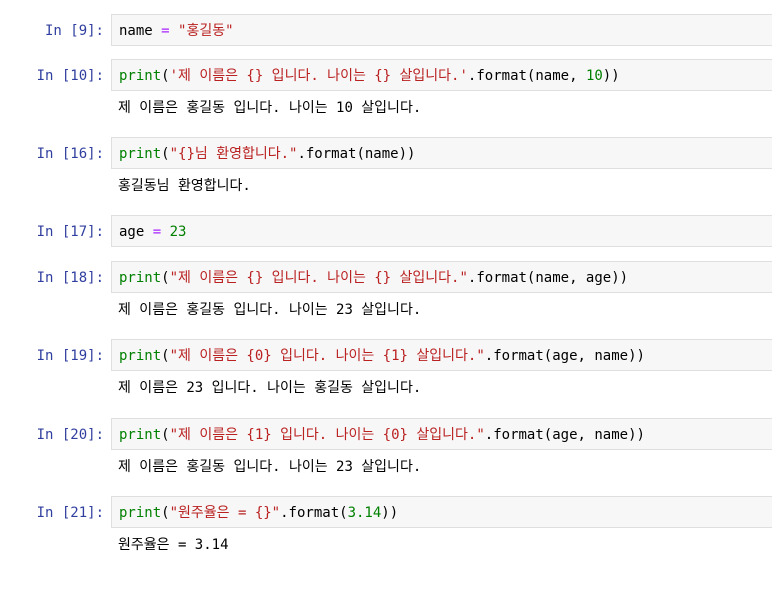  Describe the element at coordinates (270, 108) in the screenshot. I see `cell-output: 제 이름은 홍길동 입니다. 나이는 10 살입니다.` at that location.